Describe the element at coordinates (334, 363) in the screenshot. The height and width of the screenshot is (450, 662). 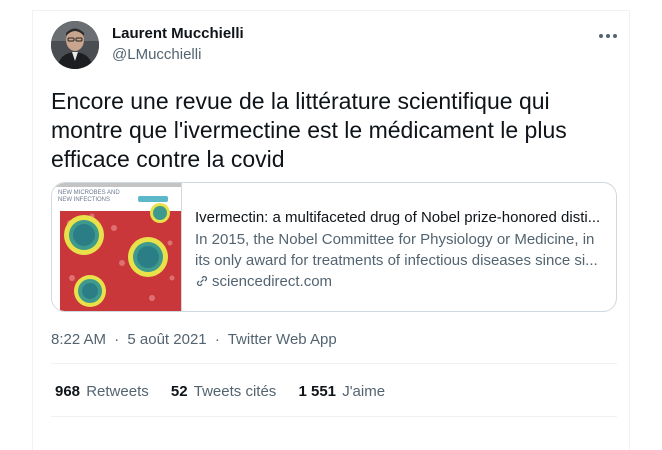
I see `divider` at that location.